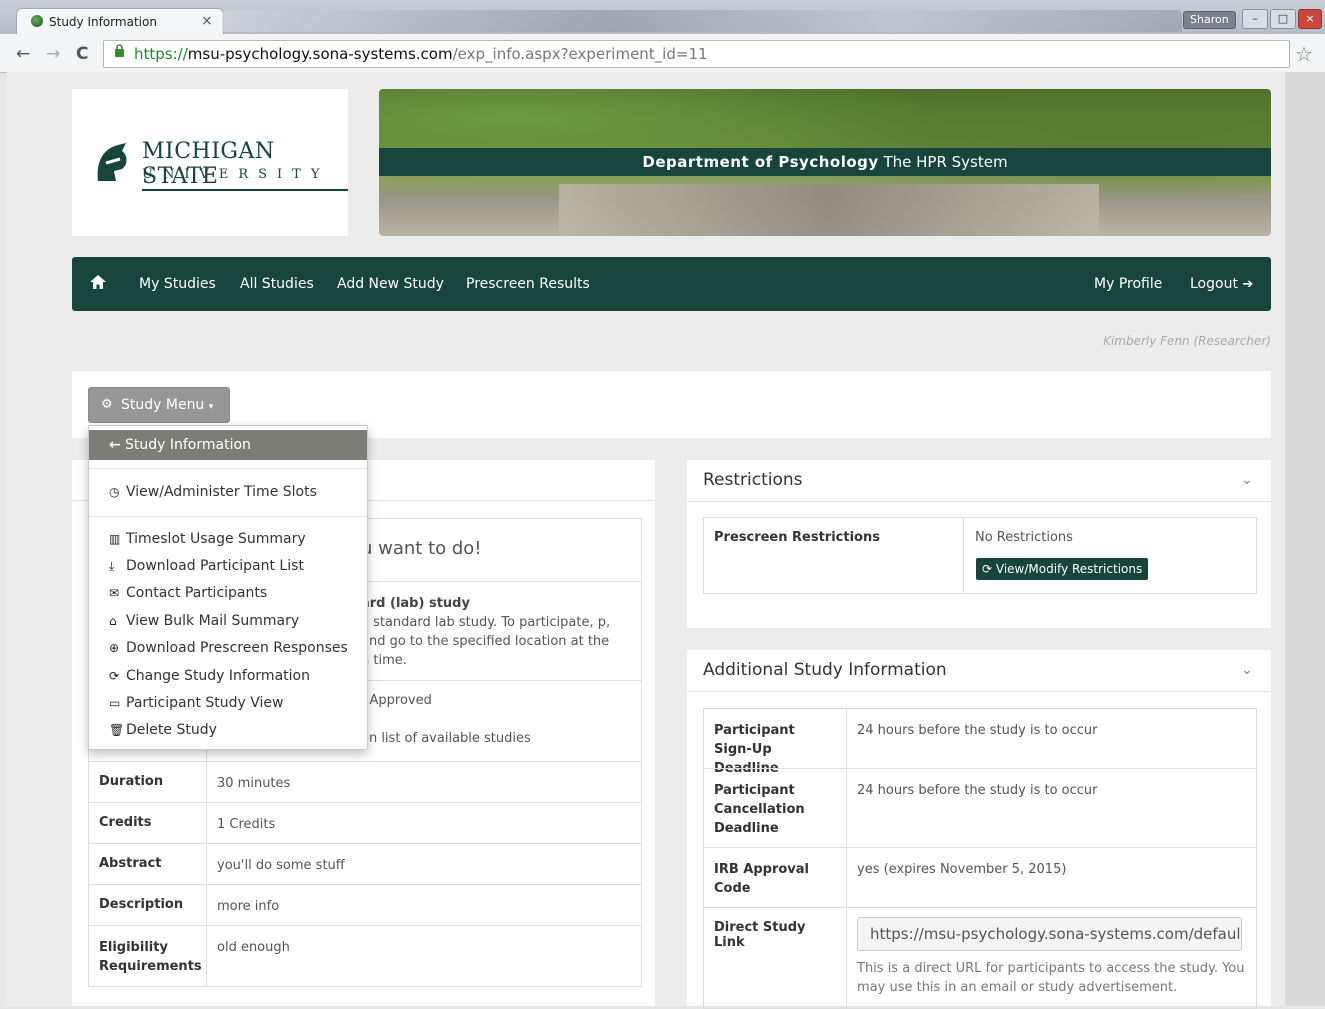 The height and width of the screenshot is (1009, 1325). Describe the element at coordinates (945, 162) in the screenshot. I see `banner-system: The HPR System` at that location.